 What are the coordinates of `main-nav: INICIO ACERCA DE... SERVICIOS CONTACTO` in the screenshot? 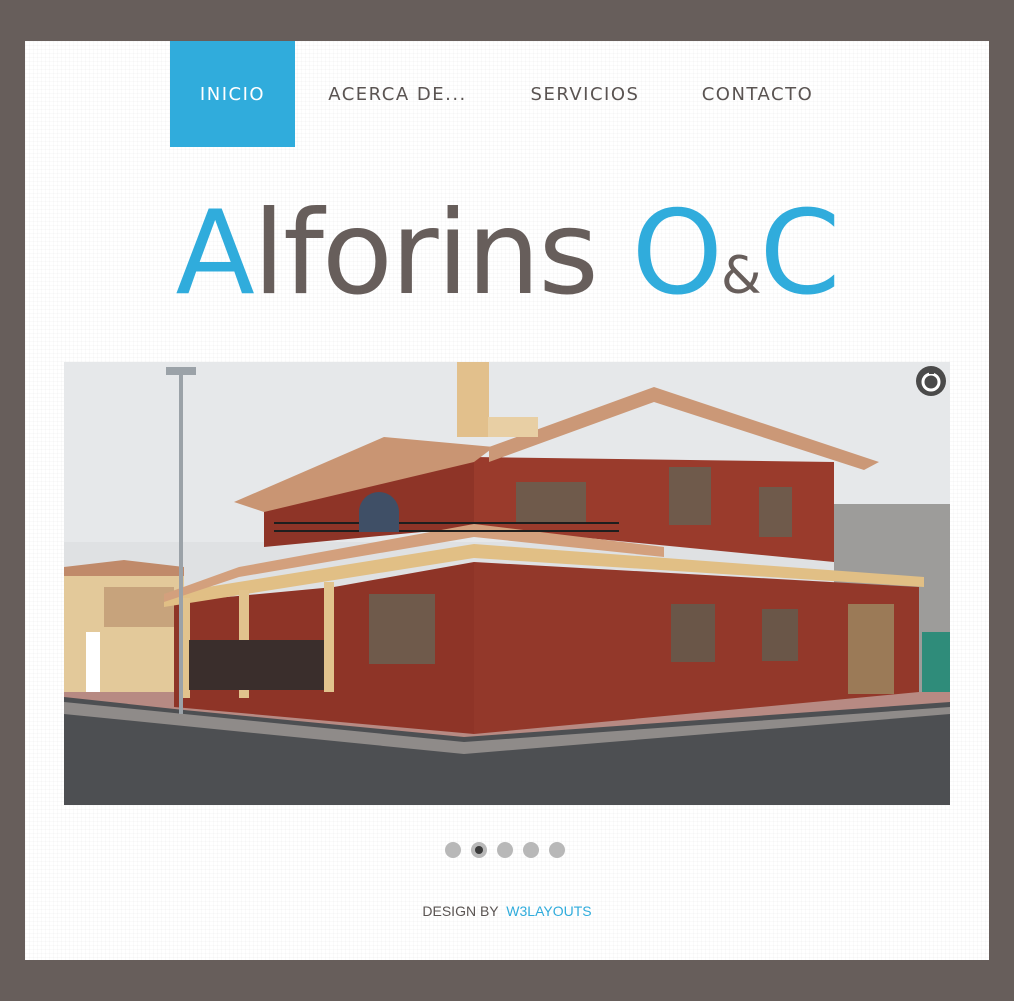 It's located at (507, 94).